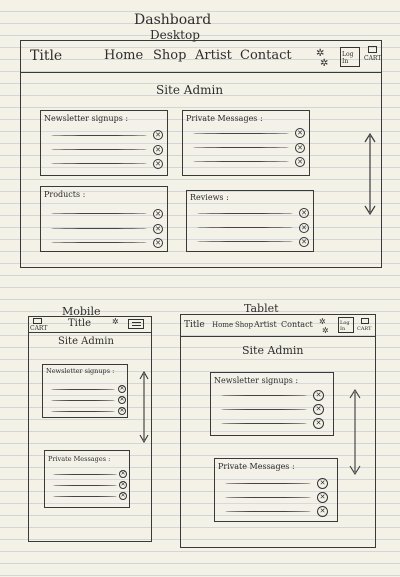 The width and height of the screenshot is (400, 577). What do you see at coordinates (79, 323) in the screenshot?
I see `mobile-title: Title` at bounding box center [79, 323].